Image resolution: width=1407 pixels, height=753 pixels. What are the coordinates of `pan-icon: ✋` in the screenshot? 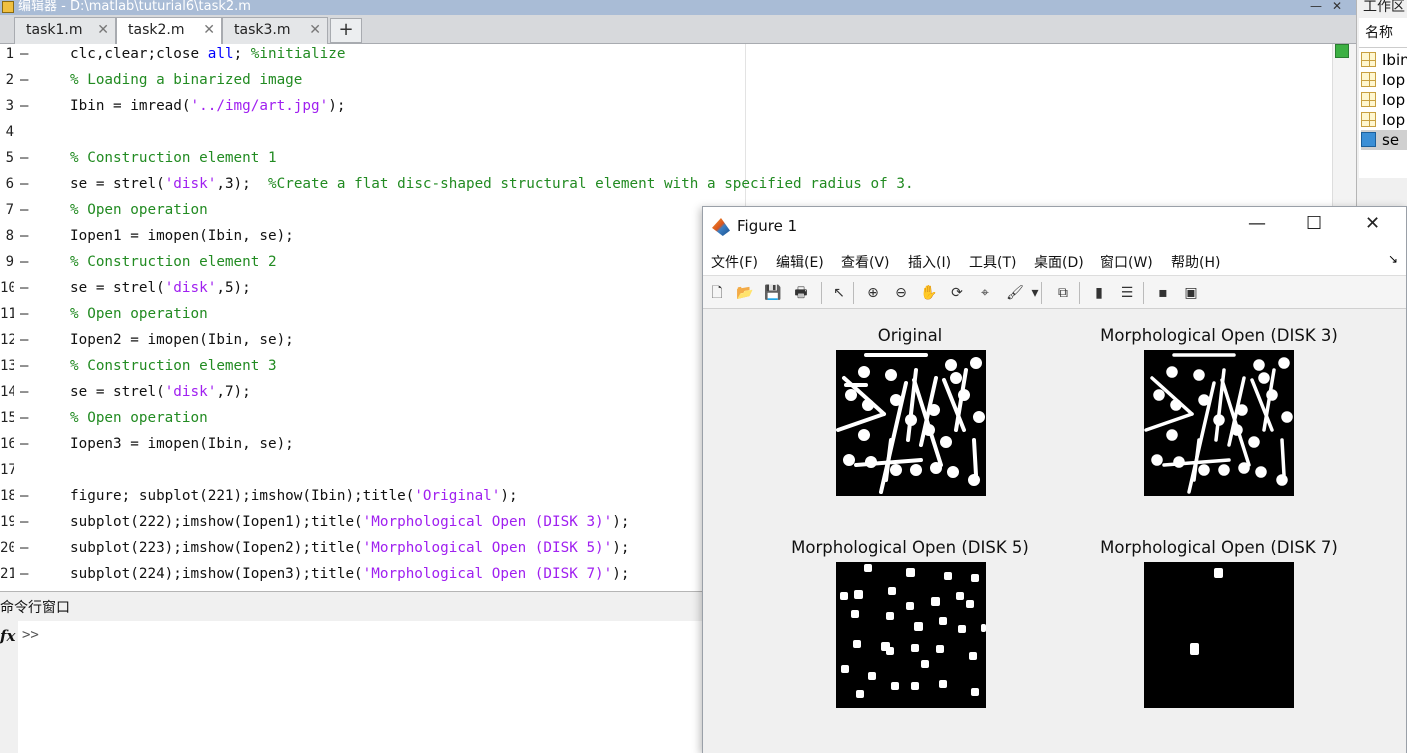 It's located at (929, 293).